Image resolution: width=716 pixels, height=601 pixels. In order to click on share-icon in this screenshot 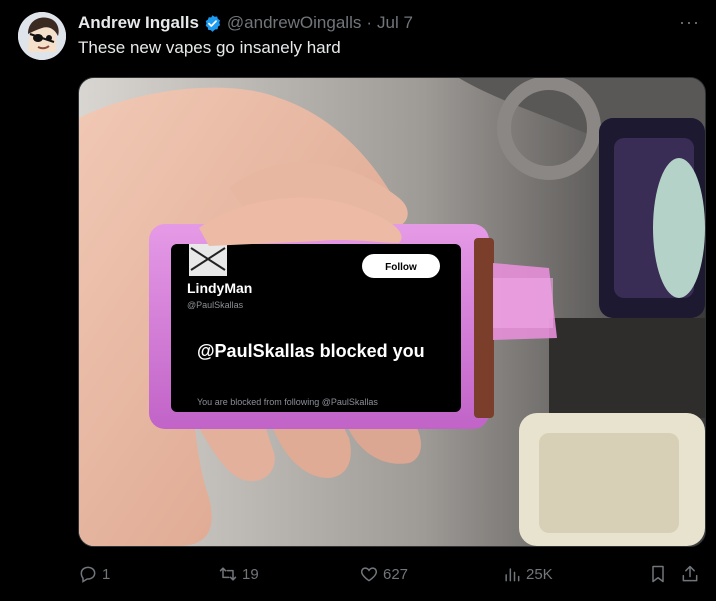, I will do `click(690, 573)`.